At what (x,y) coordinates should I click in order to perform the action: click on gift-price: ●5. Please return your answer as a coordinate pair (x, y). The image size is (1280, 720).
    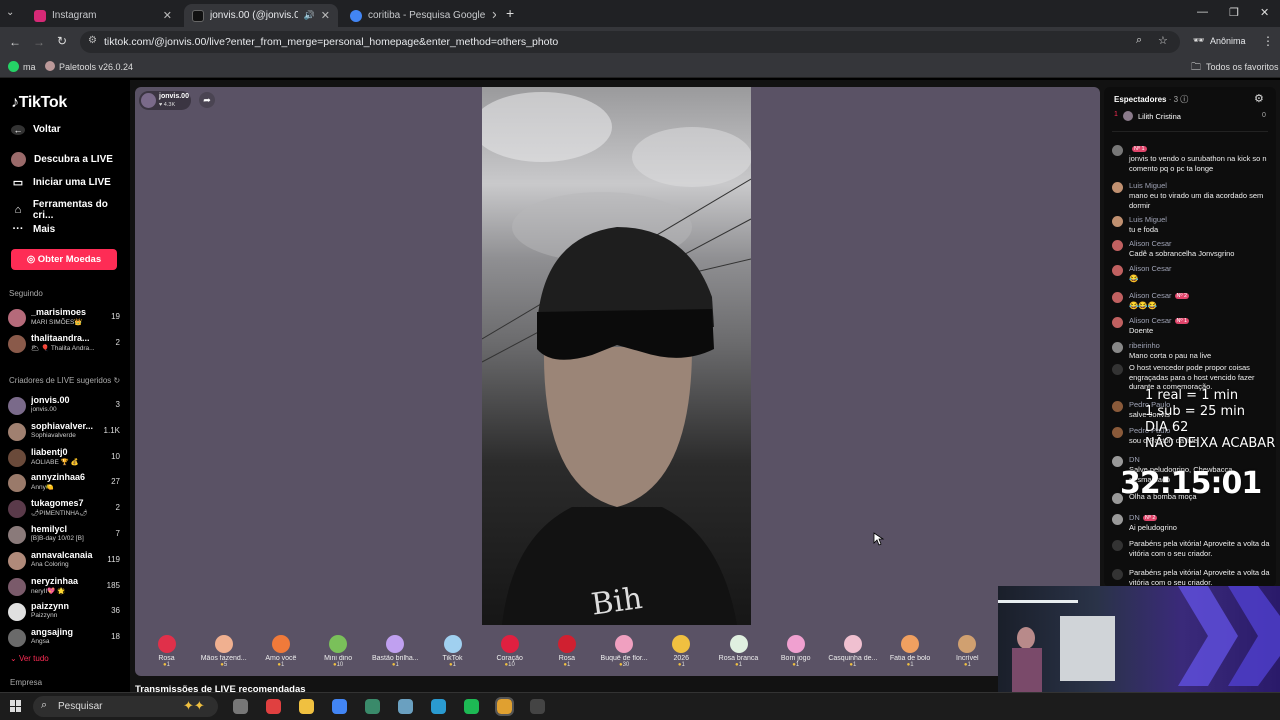
    Looking at the image, I should click on (224, 665).